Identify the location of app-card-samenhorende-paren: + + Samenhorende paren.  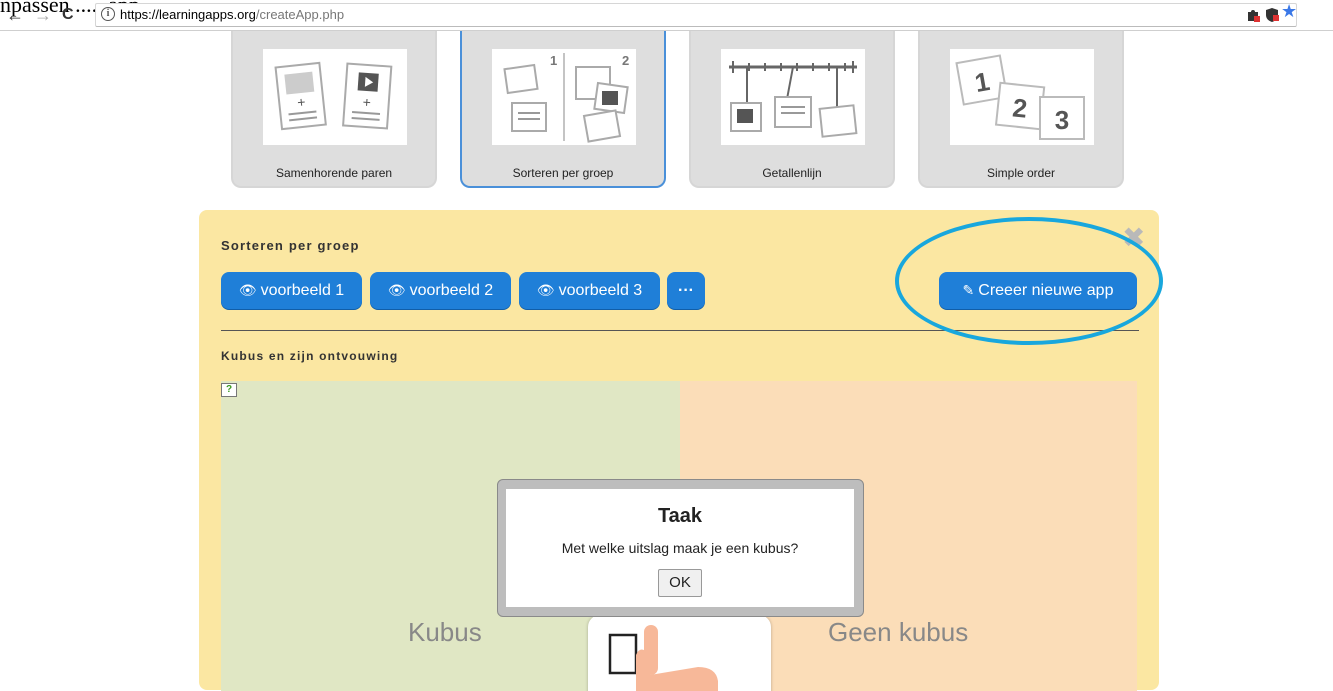
(334, 109).